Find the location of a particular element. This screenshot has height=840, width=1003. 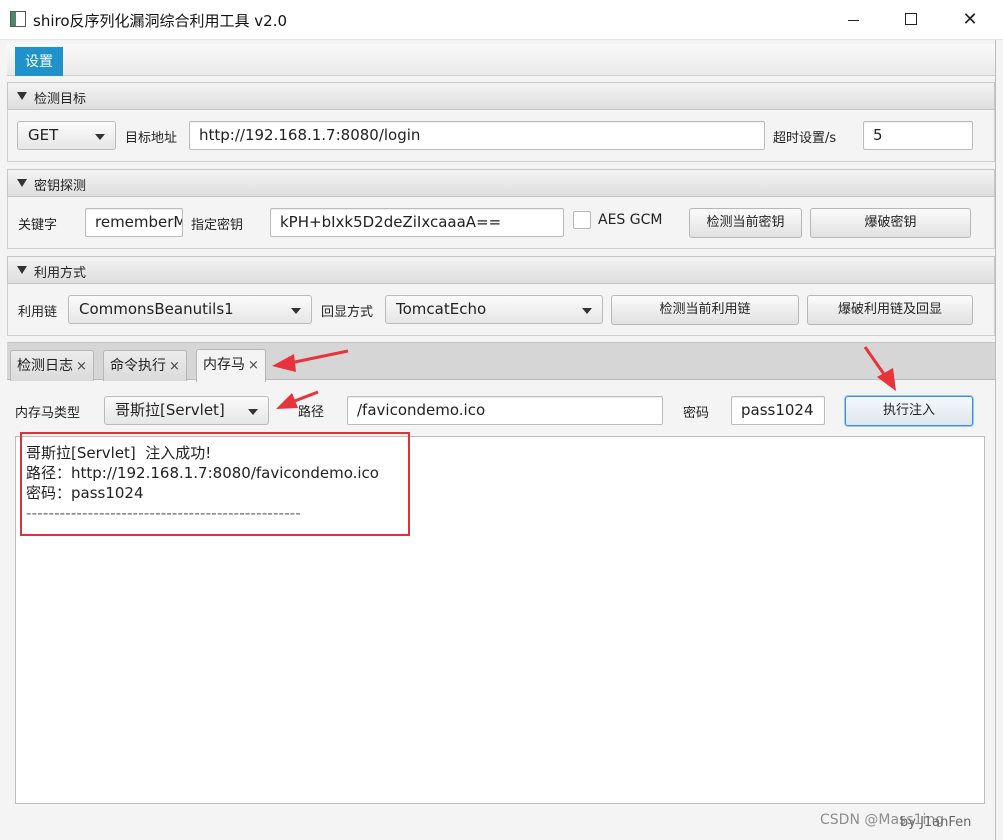

brute-chain-button: 爆破利用链及回显 is located at coordinates (890, 310).